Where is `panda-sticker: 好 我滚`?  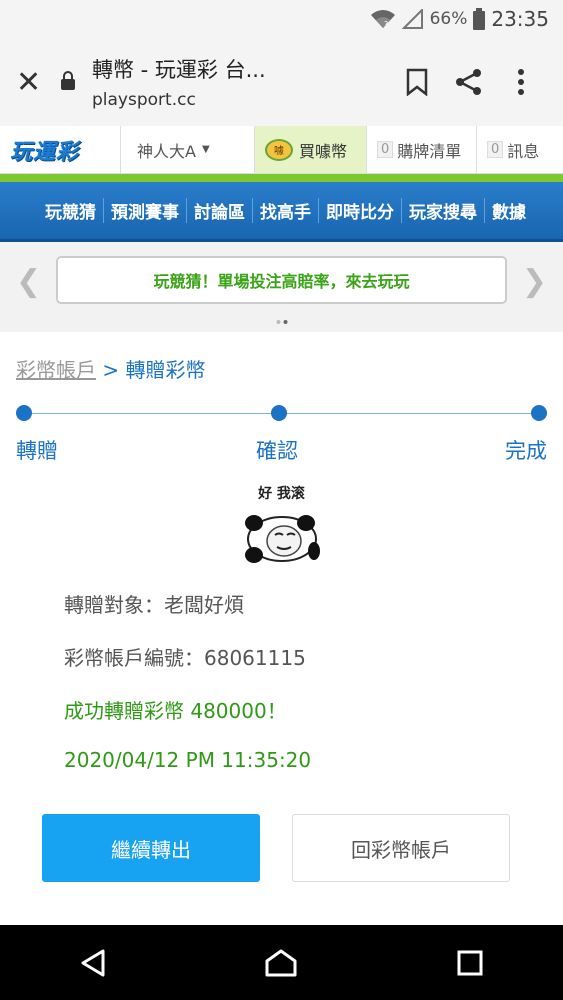
panda-sticker: 好 我滚 is located at coordinates (281, 524).